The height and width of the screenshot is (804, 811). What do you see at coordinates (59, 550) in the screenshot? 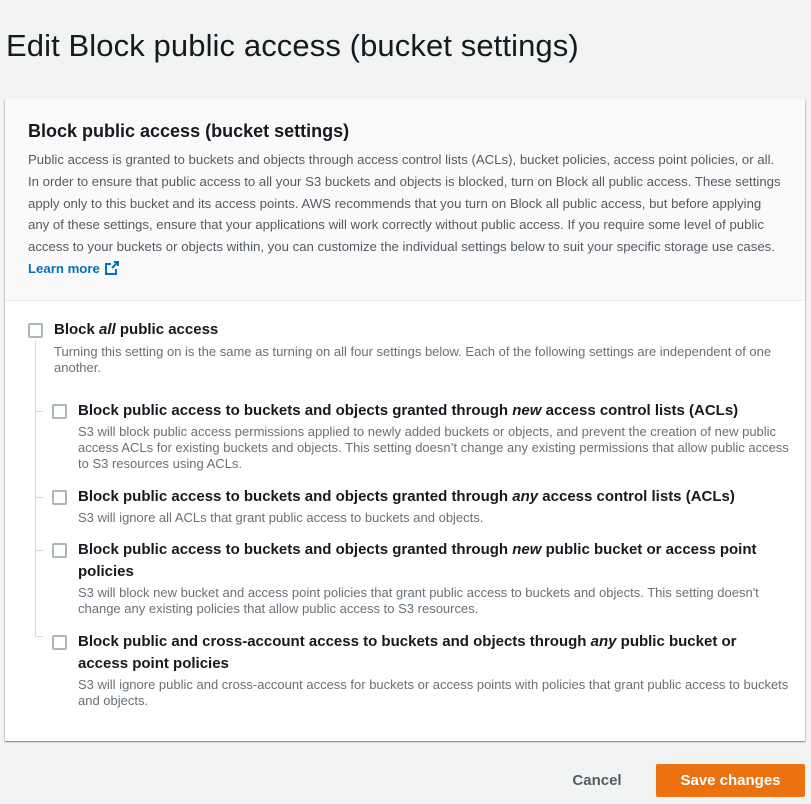
I see `block-new-policies-checkbox` at bounding box center [59, 550].